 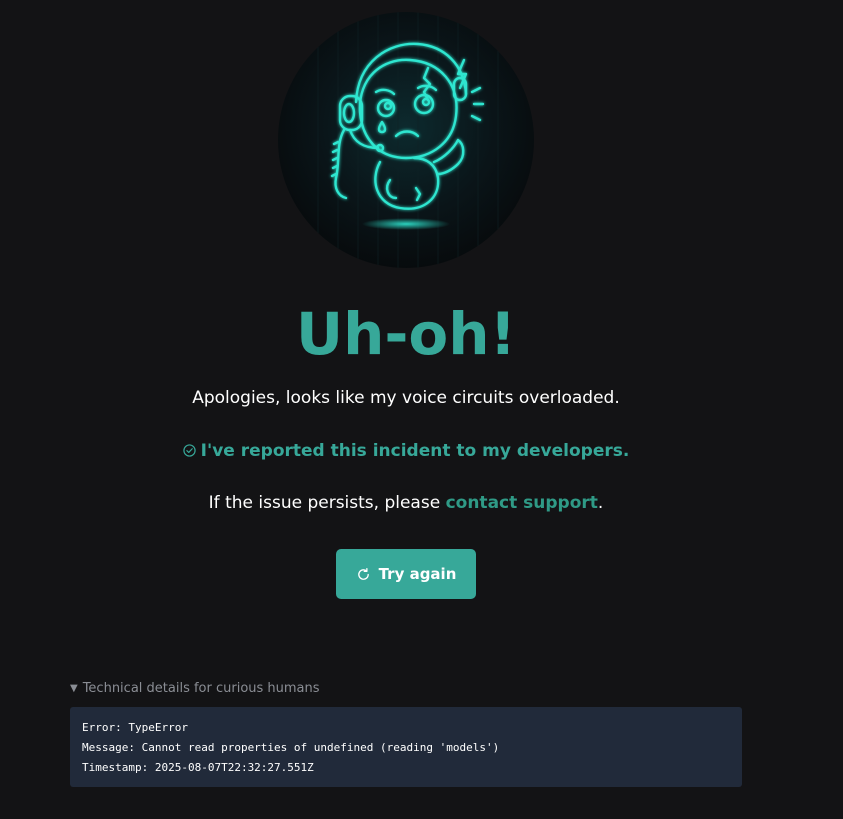 What do you see at coordinates (135, 727) in the screenshot?
I see `error-line: Error: TypeError` at bounding box center [135, 727].